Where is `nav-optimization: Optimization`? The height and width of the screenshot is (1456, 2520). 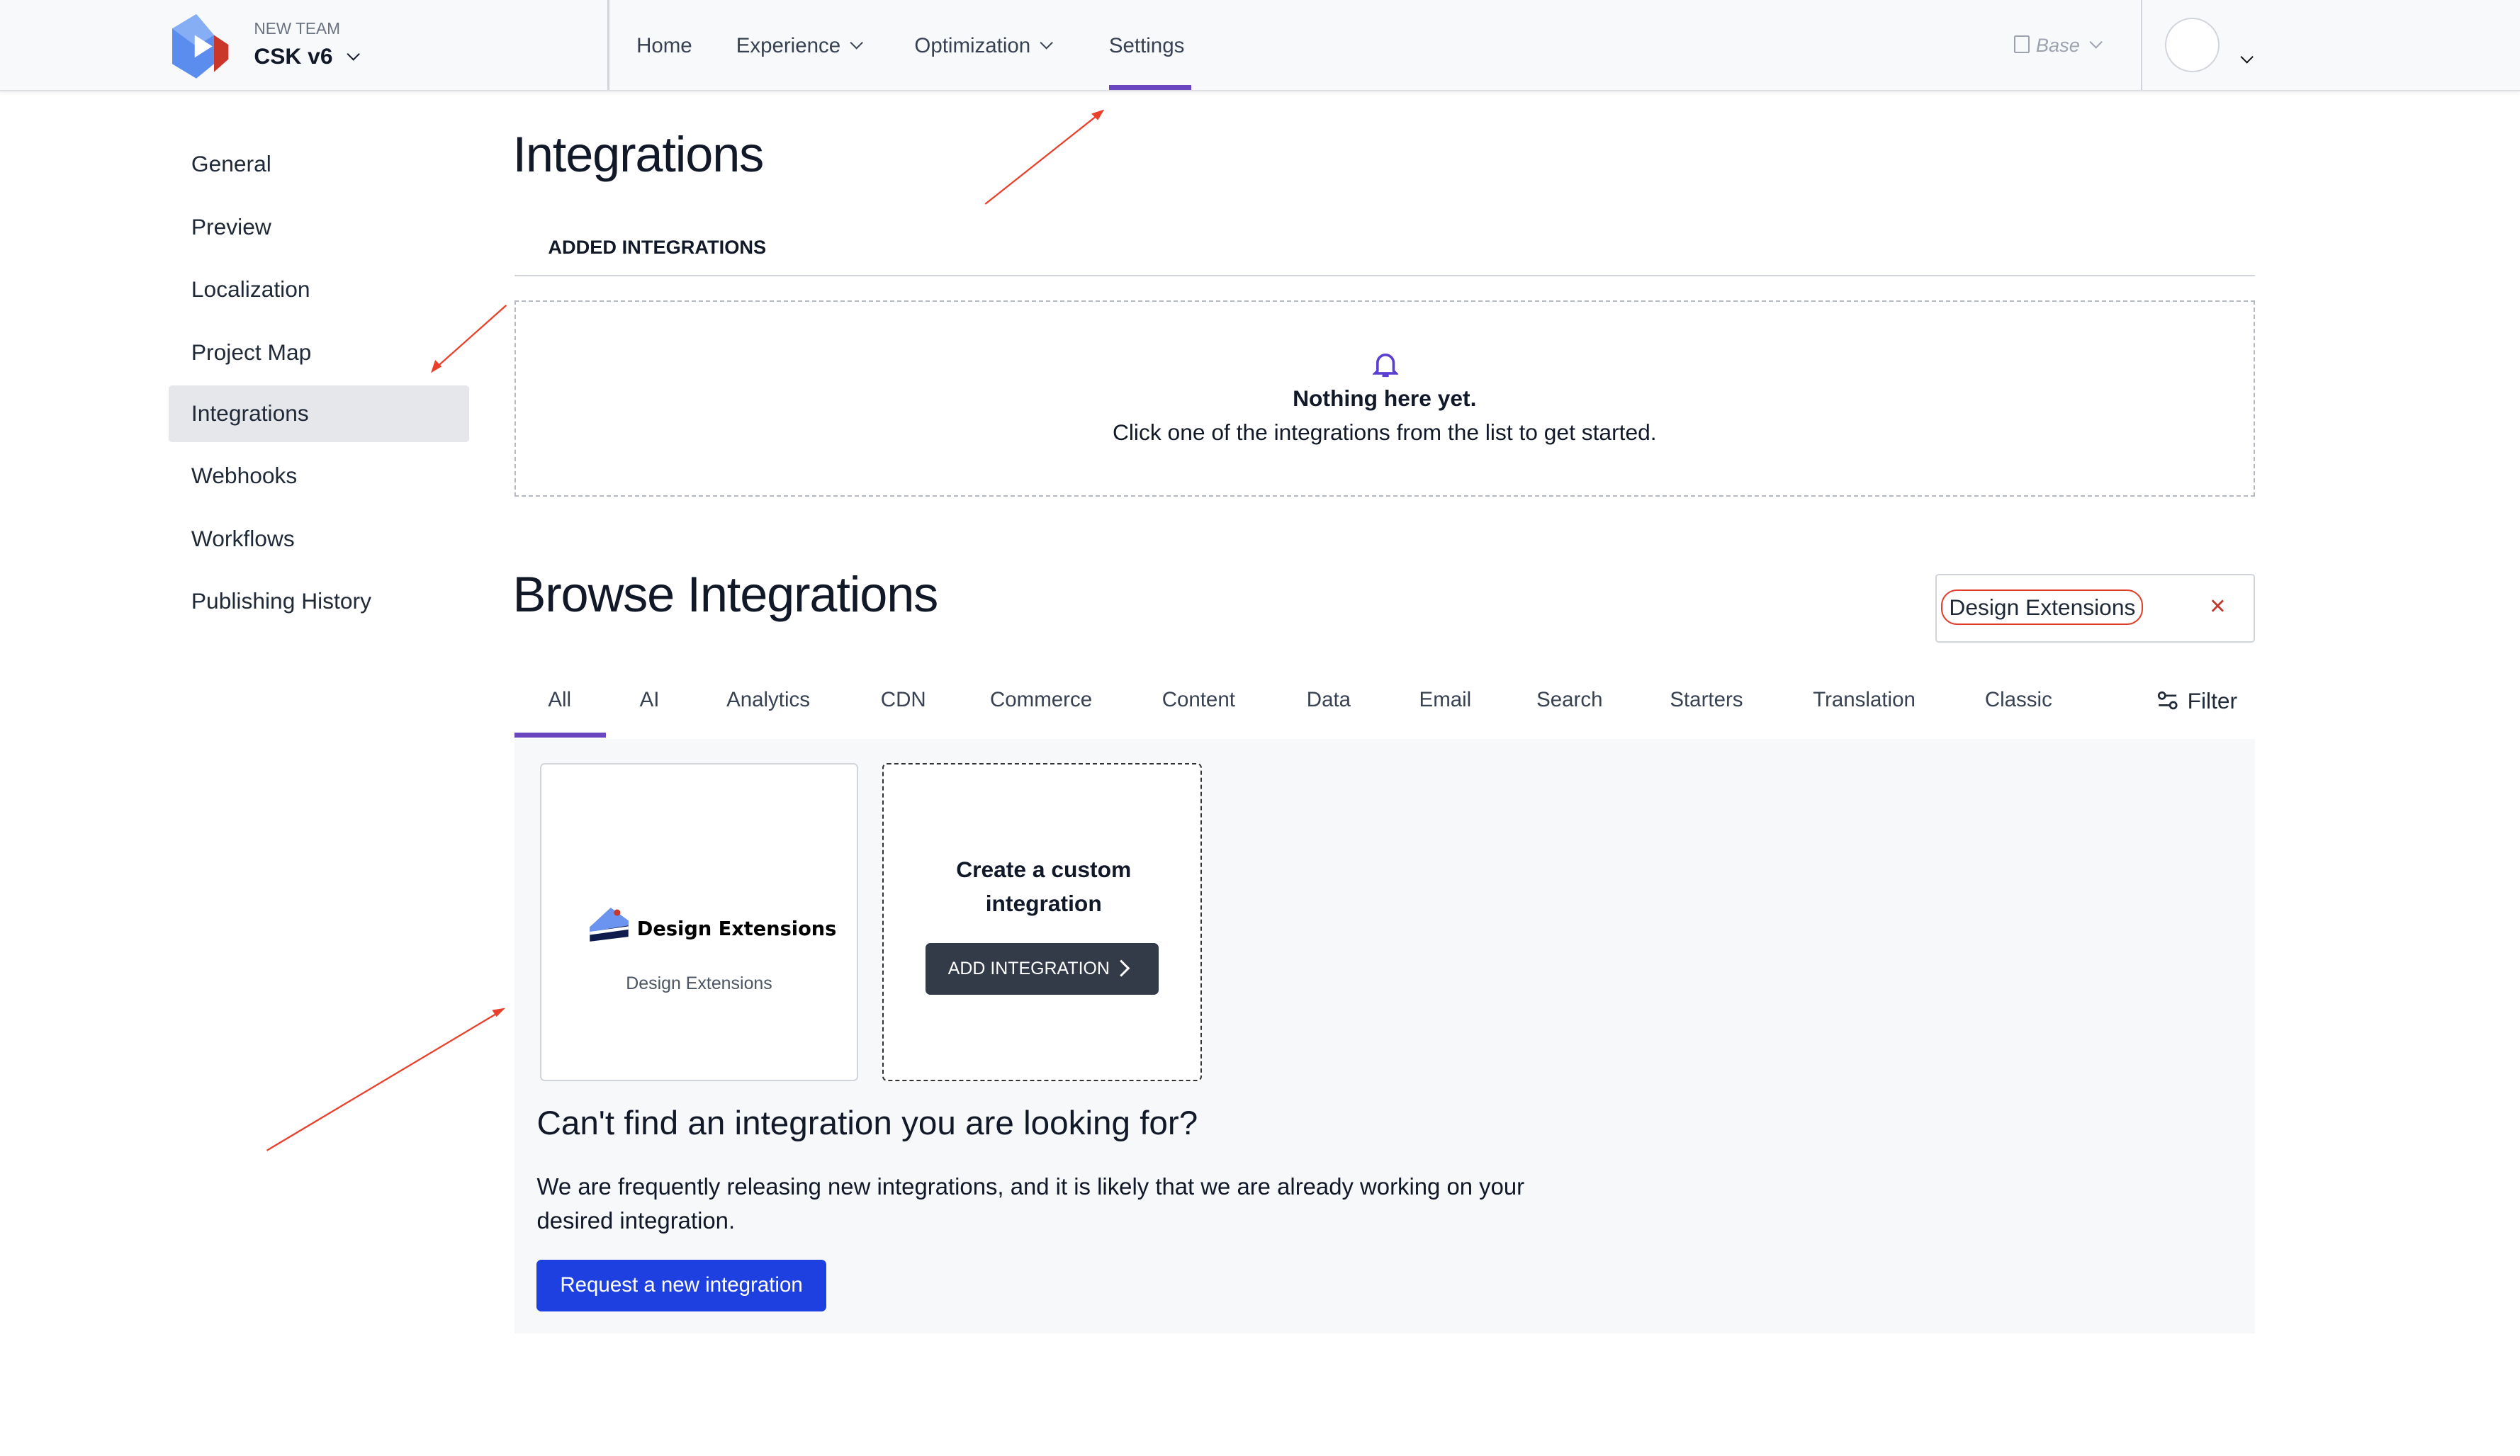
nav-optimization: Optimization is located at coordinates (984, 45).